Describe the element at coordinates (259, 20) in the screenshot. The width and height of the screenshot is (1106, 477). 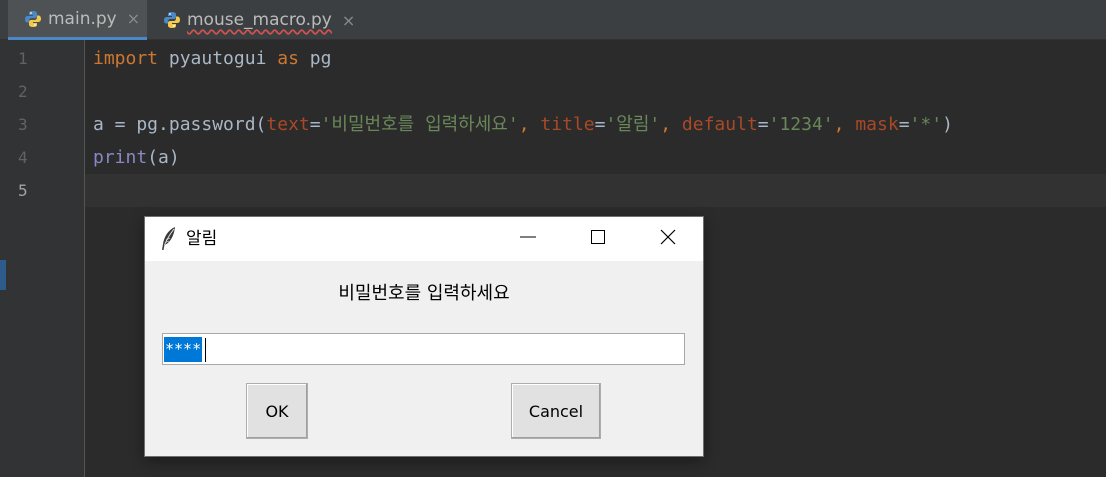
I see `tab-label: mouse_macro.py` at that location.